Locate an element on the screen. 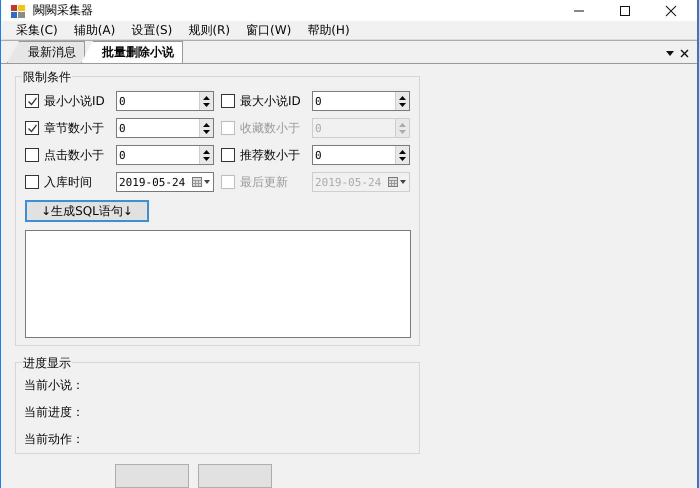 The image size is (699, 488). calendar-icon is located at coordinates (201, 182).